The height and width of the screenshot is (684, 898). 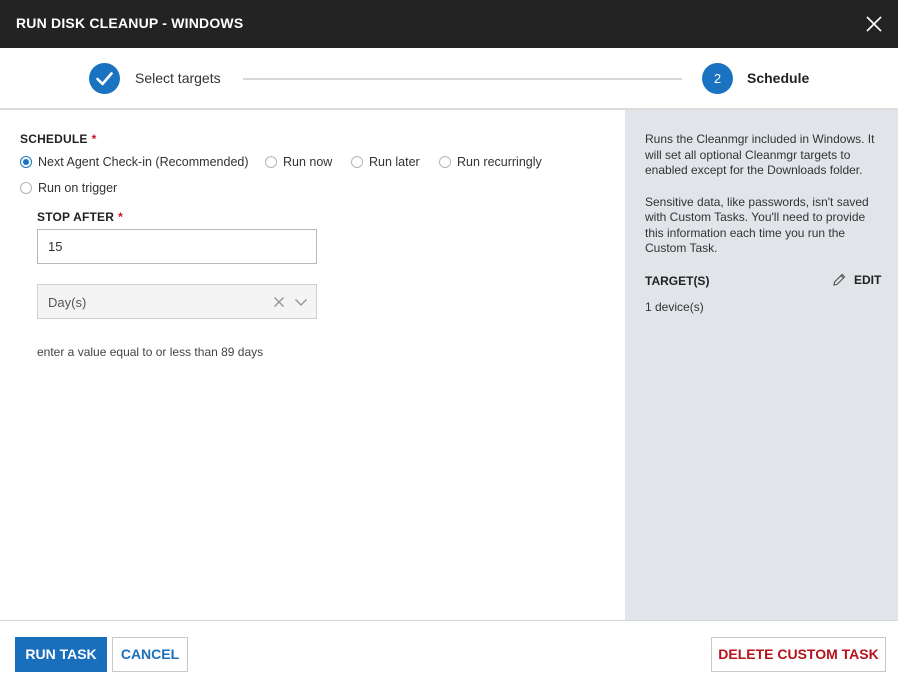 I want to click on close-icon, so click(x=874, y=24).